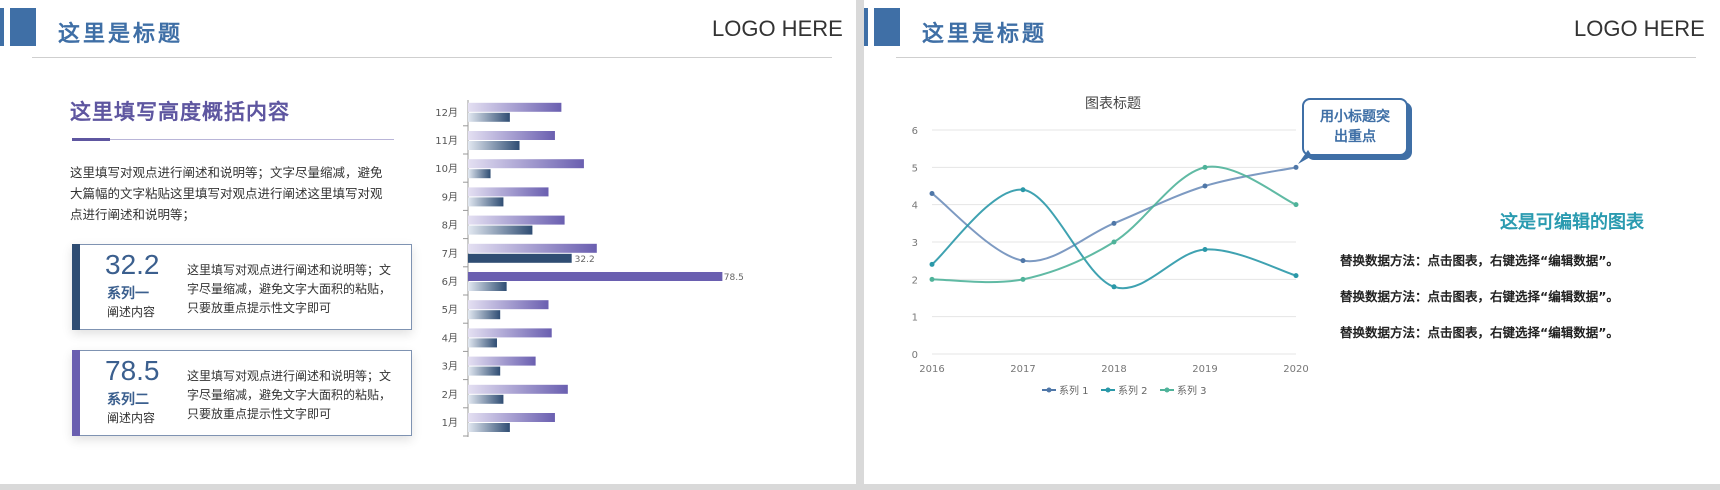  I want to click on bar-data-label: 78.5, so click(734, 278).